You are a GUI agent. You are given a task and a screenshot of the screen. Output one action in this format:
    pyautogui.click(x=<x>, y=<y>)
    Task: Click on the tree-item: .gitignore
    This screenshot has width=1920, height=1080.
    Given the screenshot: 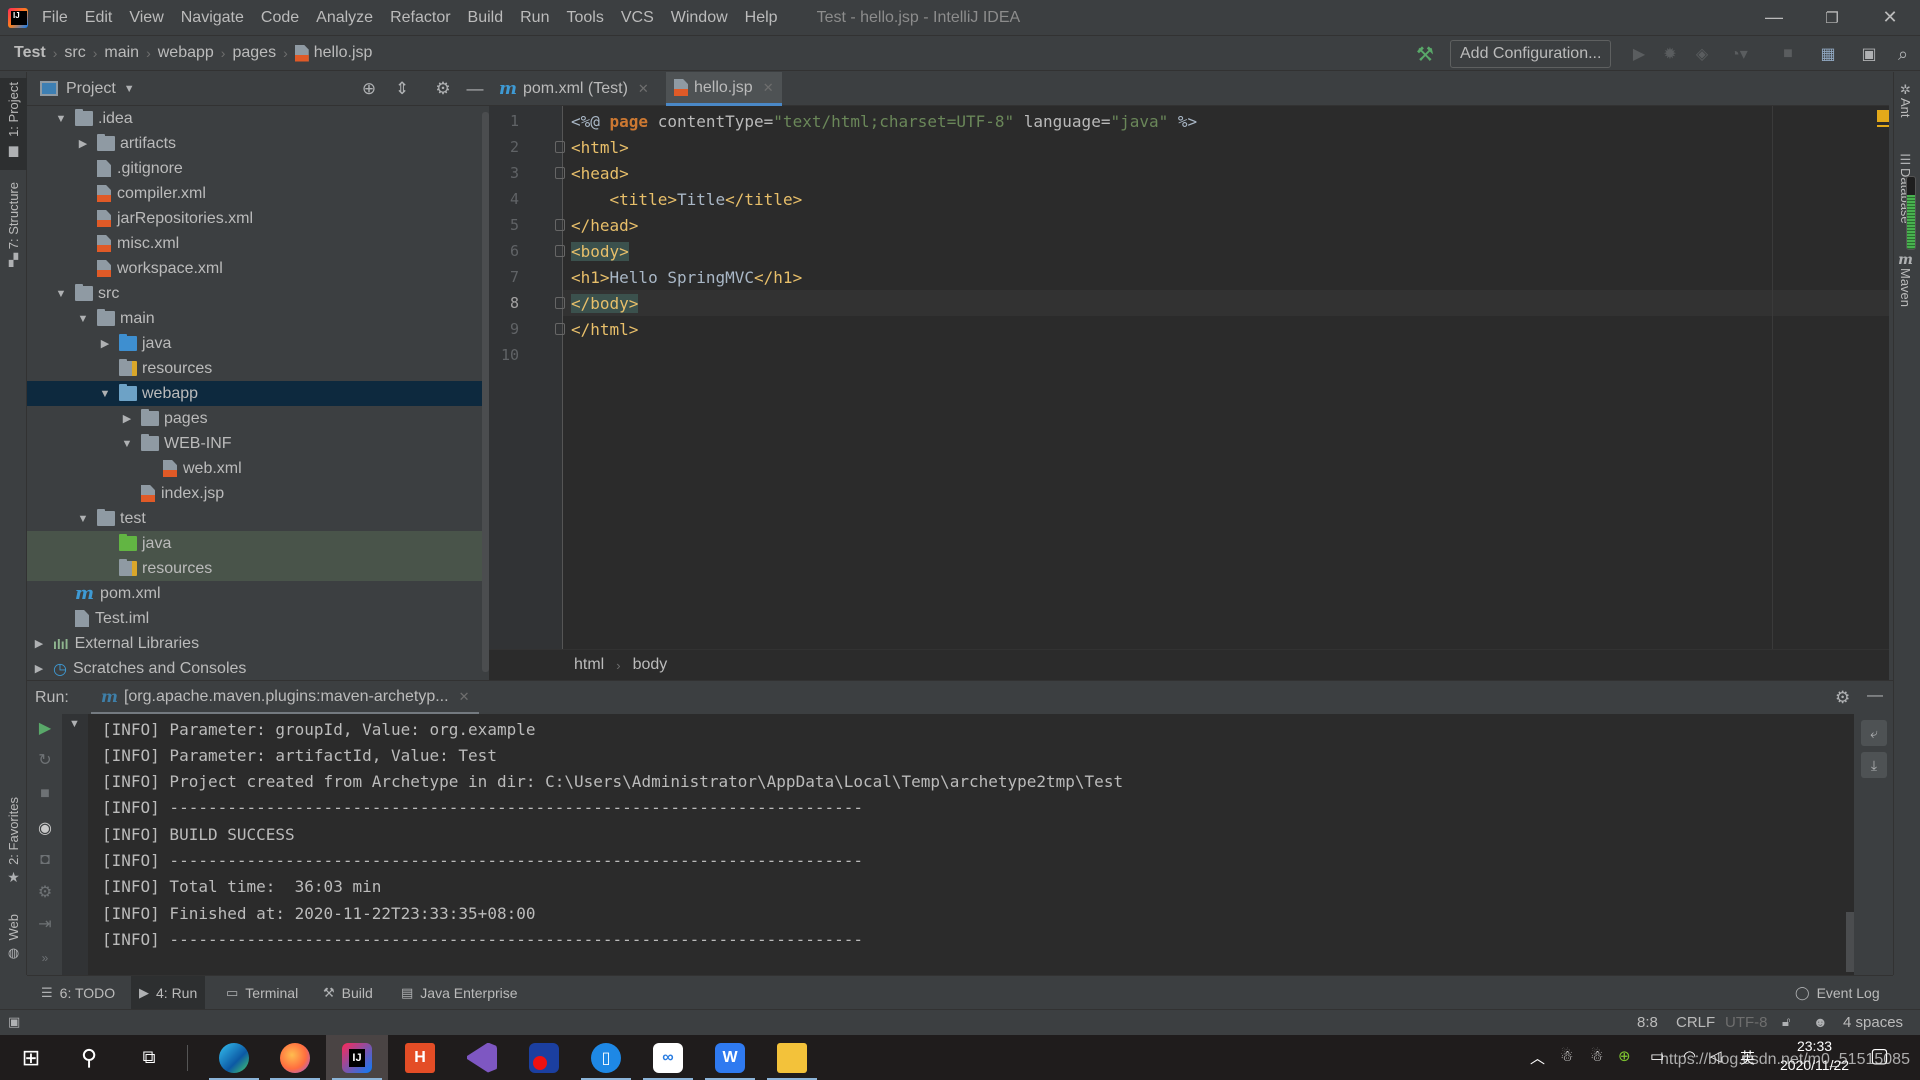 What is the action you would take?
    pyautogui.click(x=258, y=168)
    